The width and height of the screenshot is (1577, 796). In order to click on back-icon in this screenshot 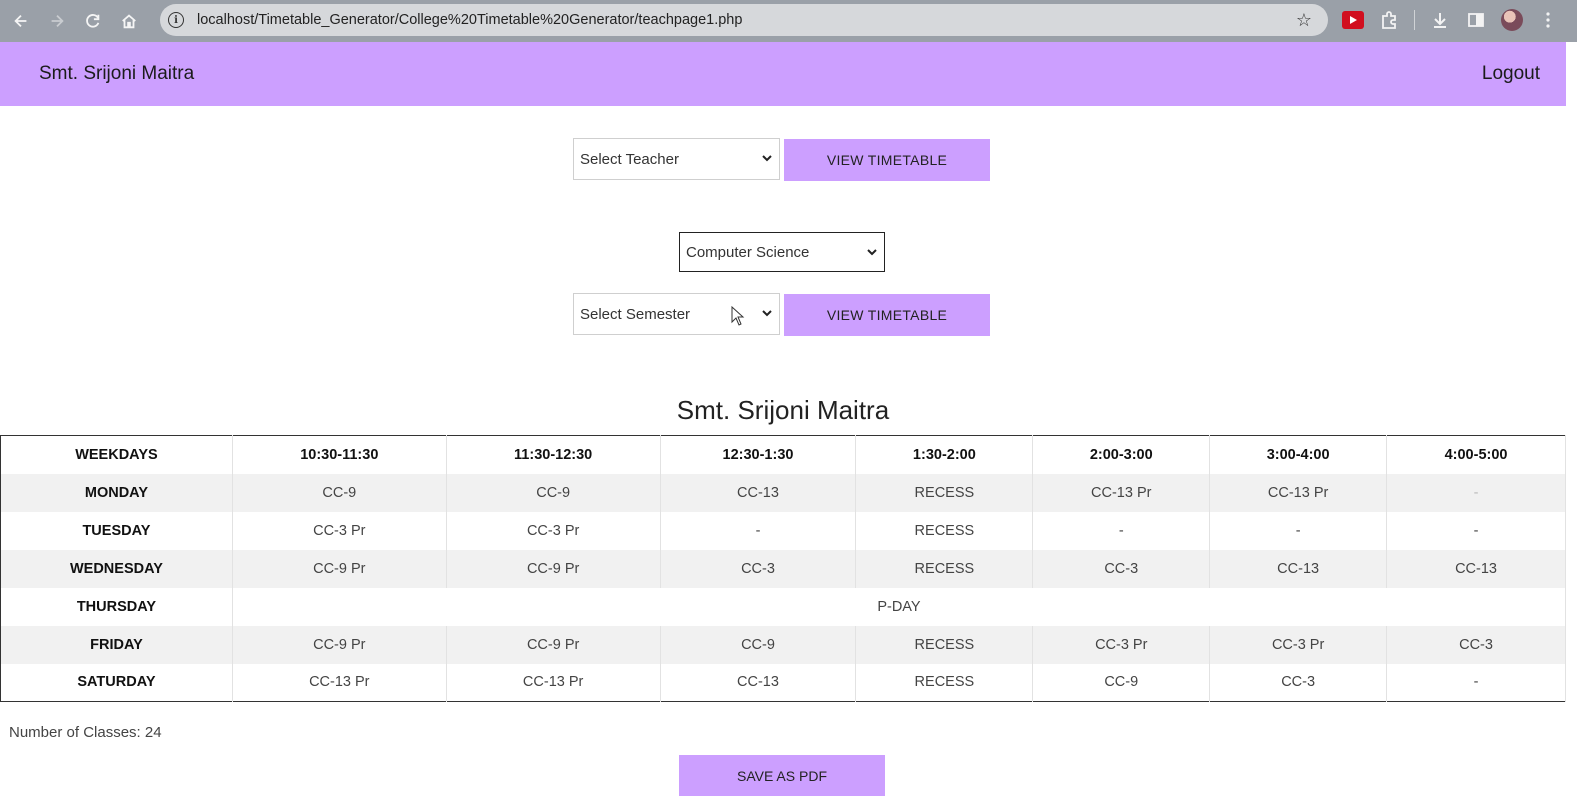, I will do `click(21, 21)`.